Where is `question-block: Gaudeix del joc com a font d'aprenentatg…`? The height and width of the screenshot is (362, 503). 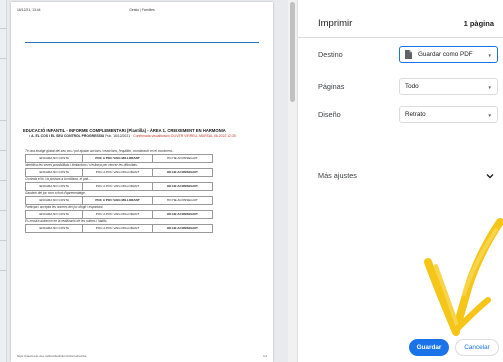
question-block: Gaudeix del joc com a font d'aprenentatg… is located at coordinates (141, 198).